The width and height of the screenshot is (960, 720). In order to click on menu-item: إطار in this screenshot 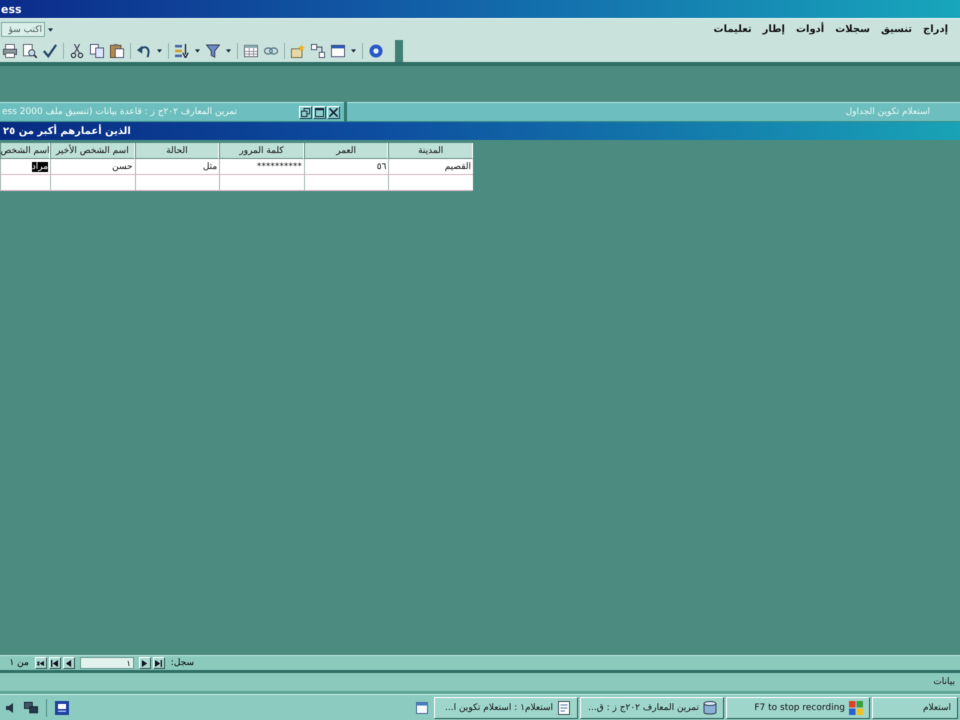, I will do `click(773, 29)`.